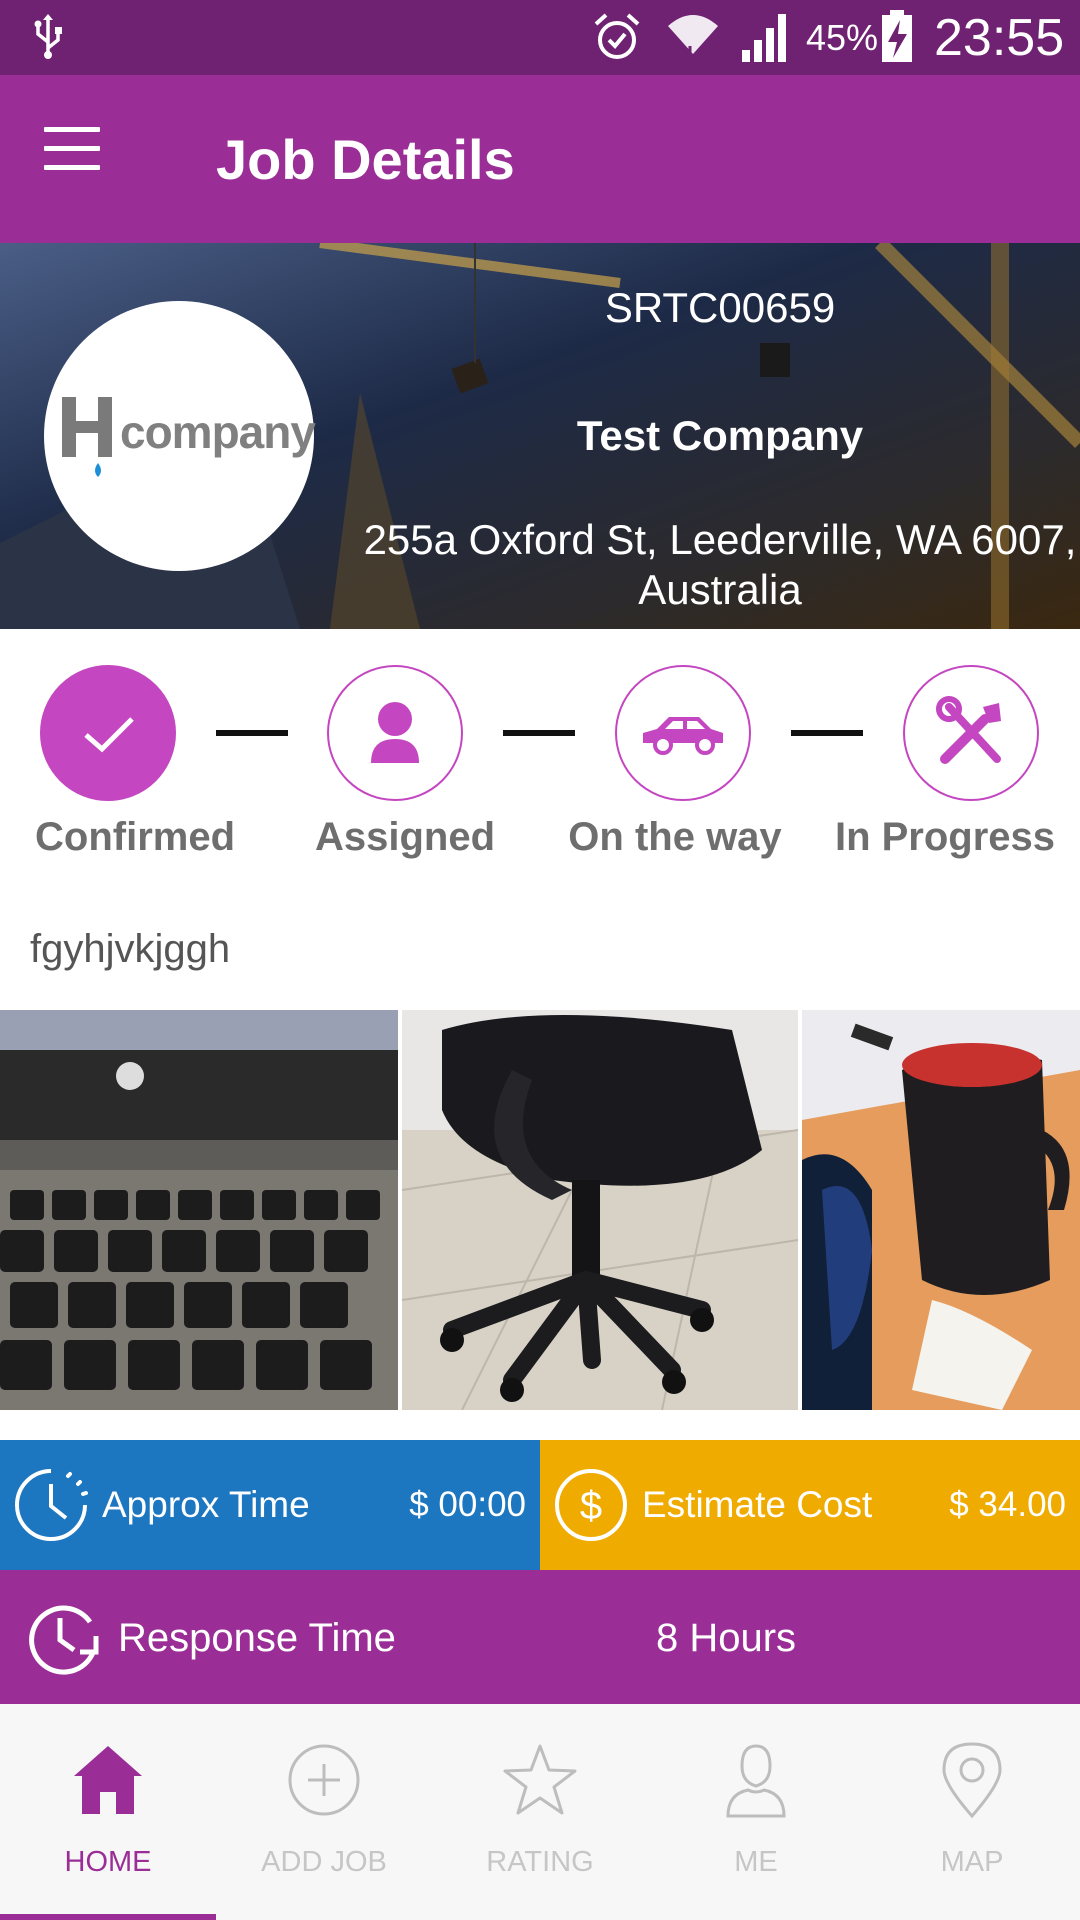 The height and width of the screenshot is (1920, 1080). What do you see at coordinates (968, 730) in the screenshot?
I see `tools-icon` at bounding box center [968, 730].